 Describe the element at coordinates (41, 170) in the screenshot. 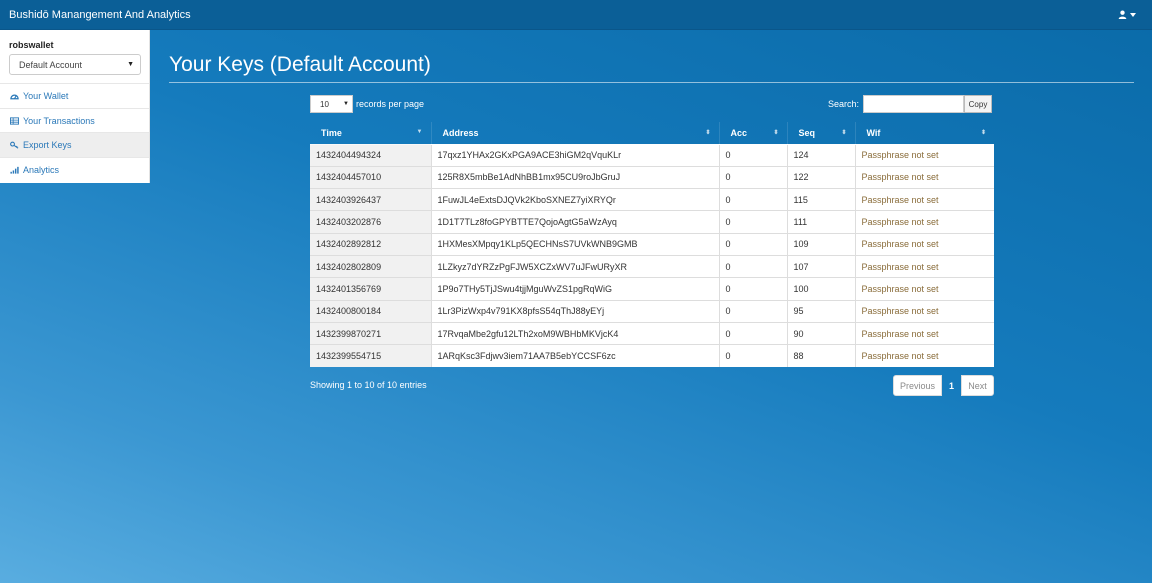

I see `sidebar-item-label: Analytics` at that location.